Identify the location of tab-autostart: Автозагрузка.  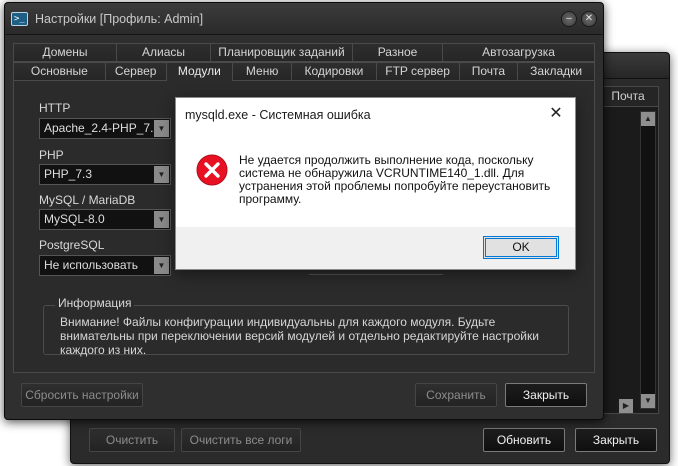
(519, 52).